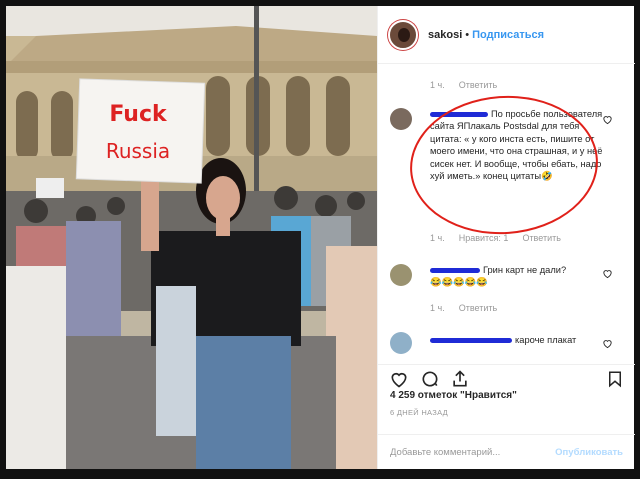  Describe the element at coordinates (525, 270) in the screenshot. I see `comment-text: Грин карт не дали?` at that location.